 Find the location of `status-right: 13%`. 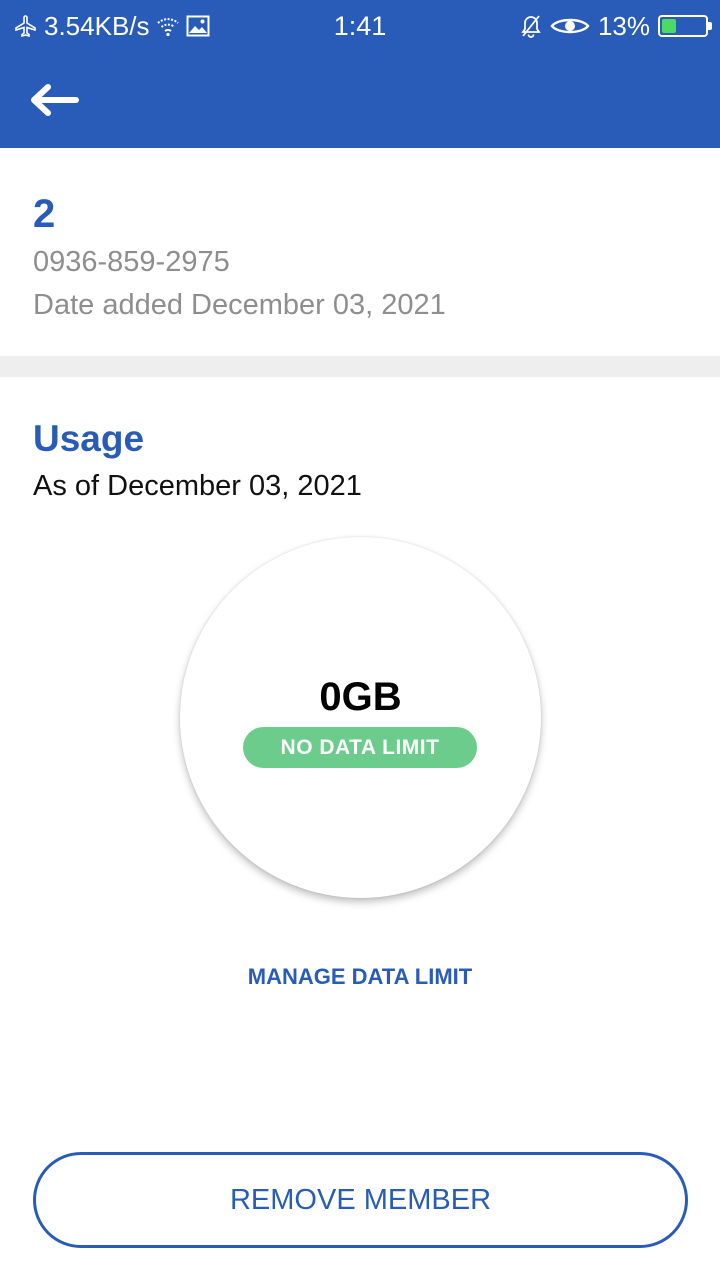

status-right: 13% is located at coordinates (616, 26).